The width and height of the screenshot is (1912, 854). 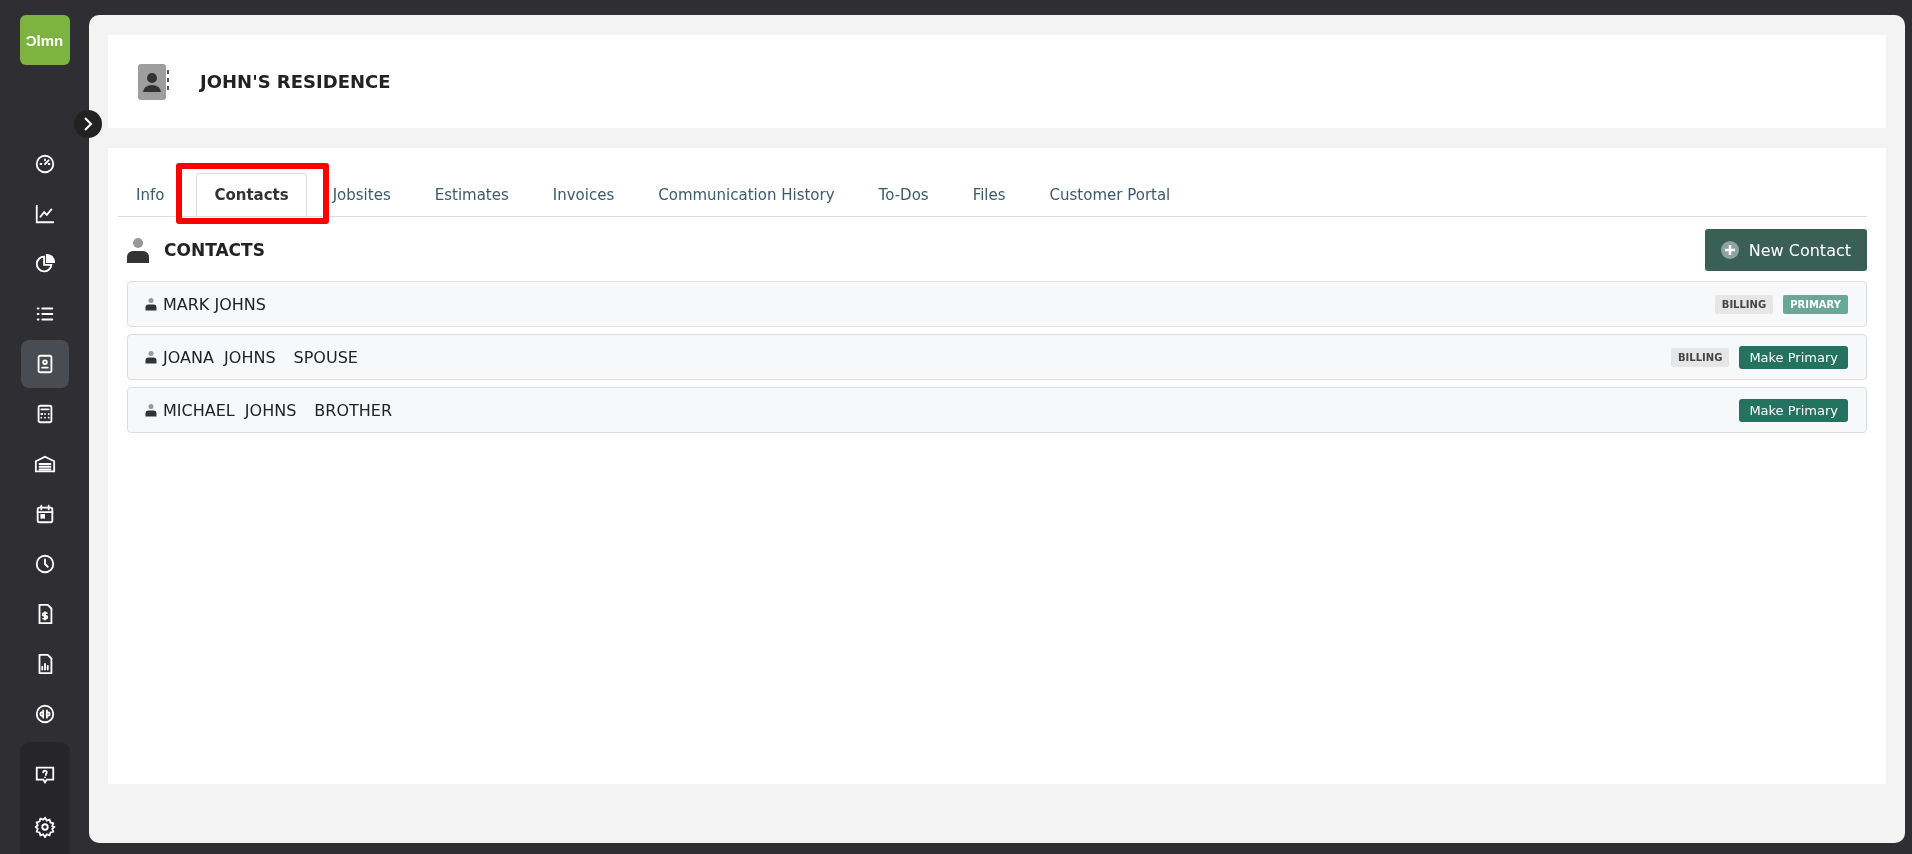 I want to click on tab: Files, so click(x=989, y=194).